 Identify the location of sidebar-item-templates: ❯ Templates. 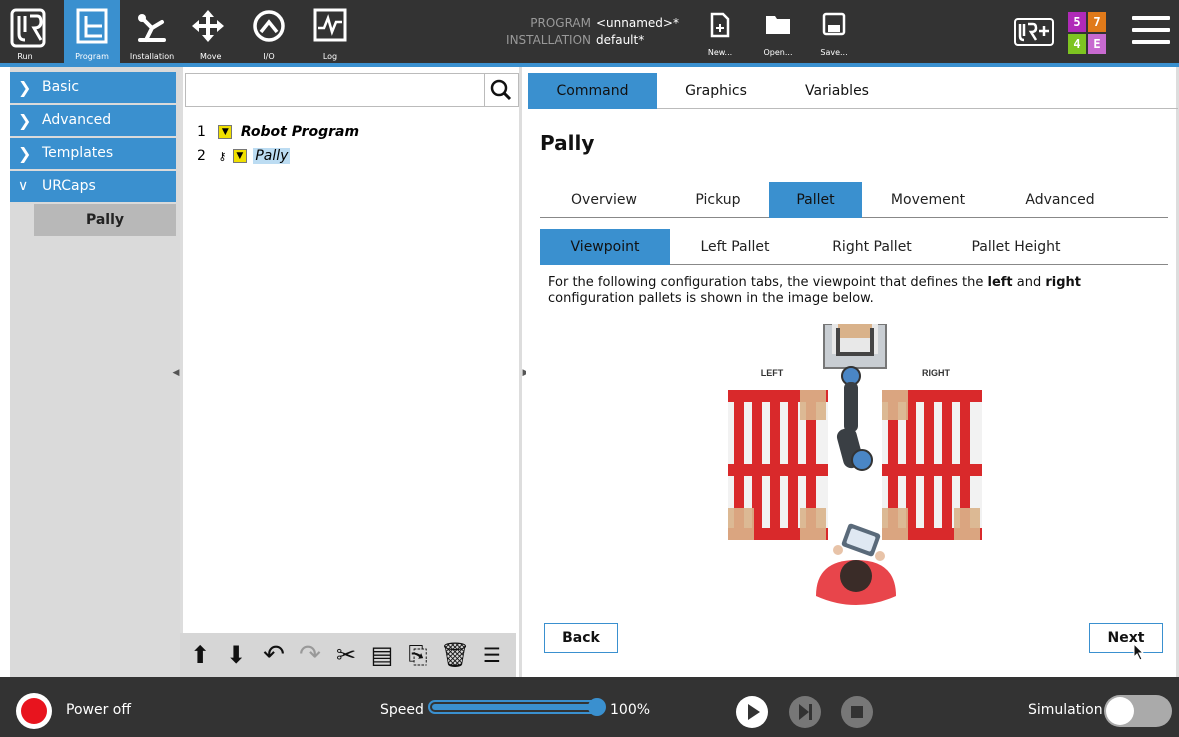
(93, 153).